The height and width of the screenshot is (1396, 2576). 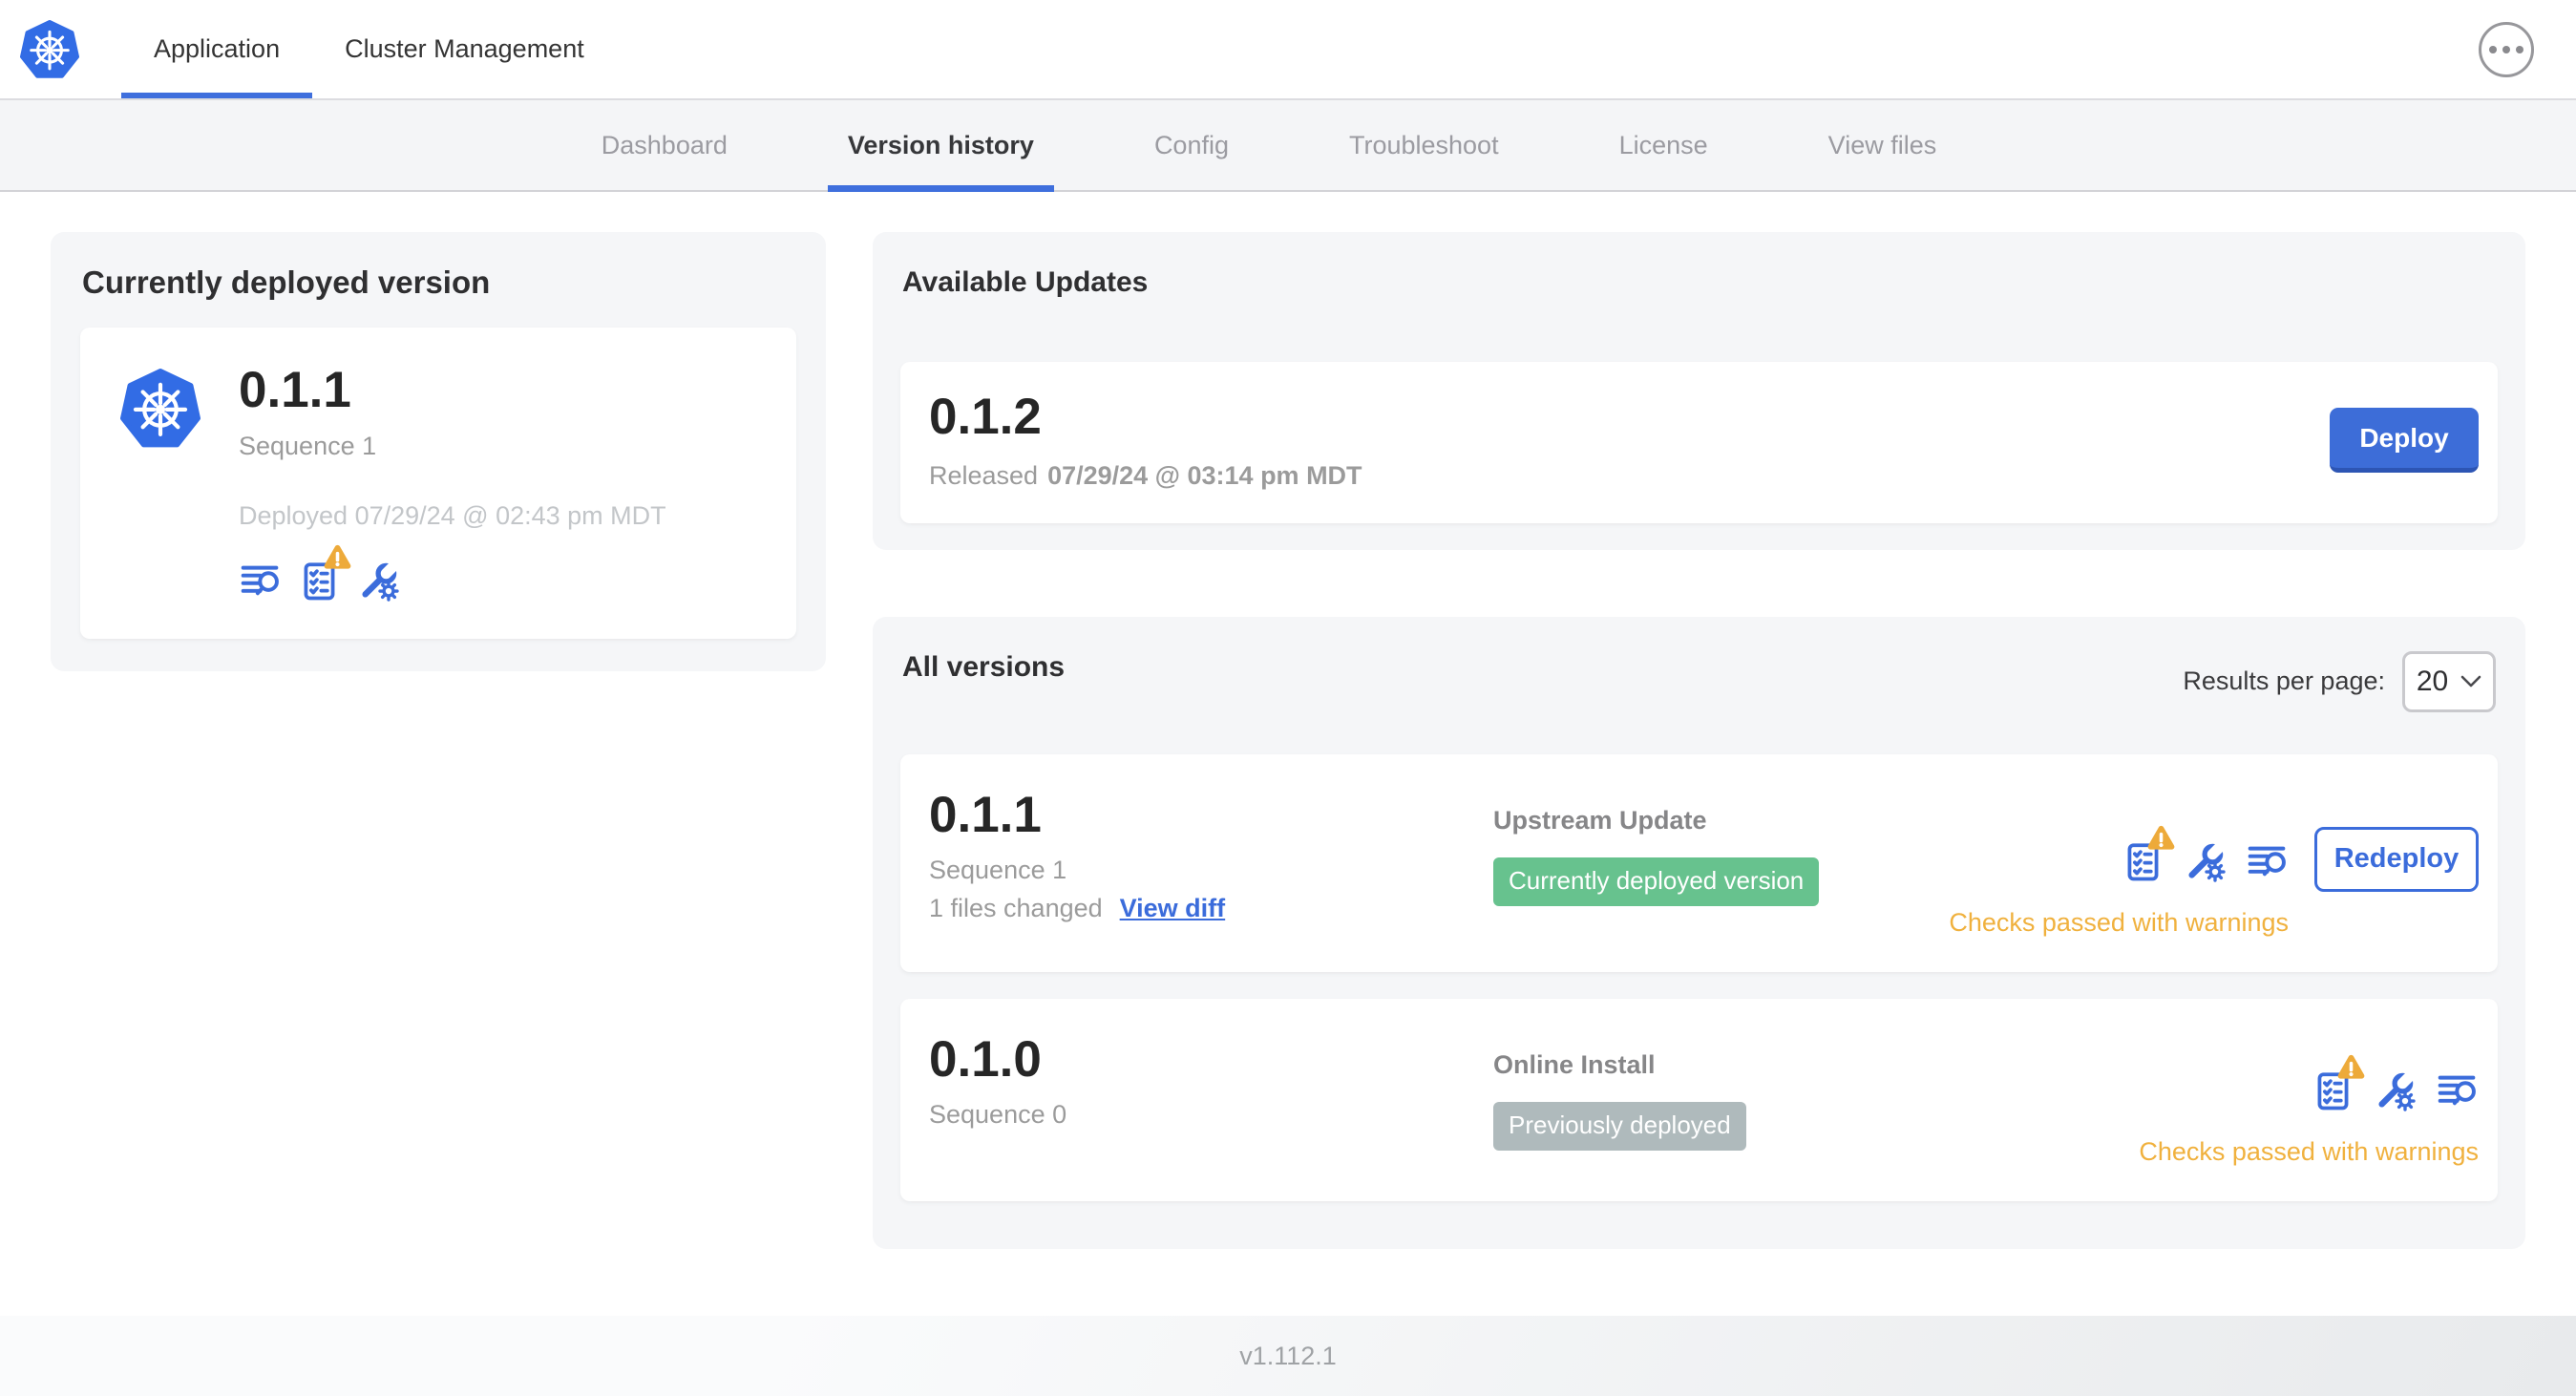 I want to click on files-changed-row: 1 files changed View diff, so click(x=1211, y=908).